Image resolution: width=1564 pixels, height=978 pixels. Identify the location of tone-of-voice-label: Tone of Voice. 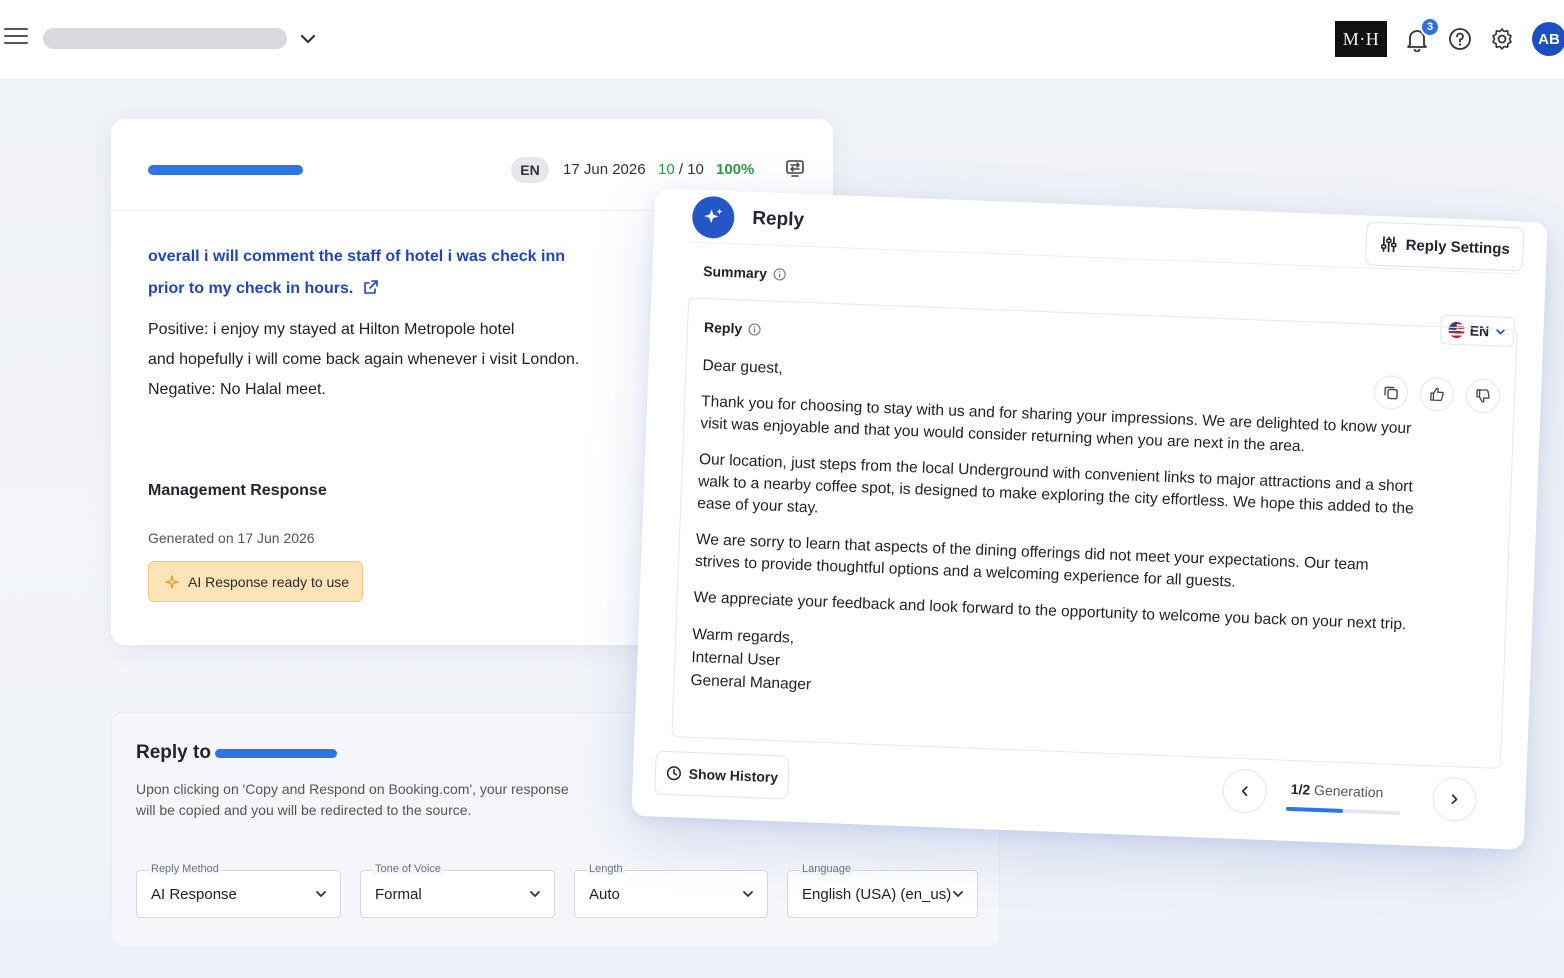
(408, 869).